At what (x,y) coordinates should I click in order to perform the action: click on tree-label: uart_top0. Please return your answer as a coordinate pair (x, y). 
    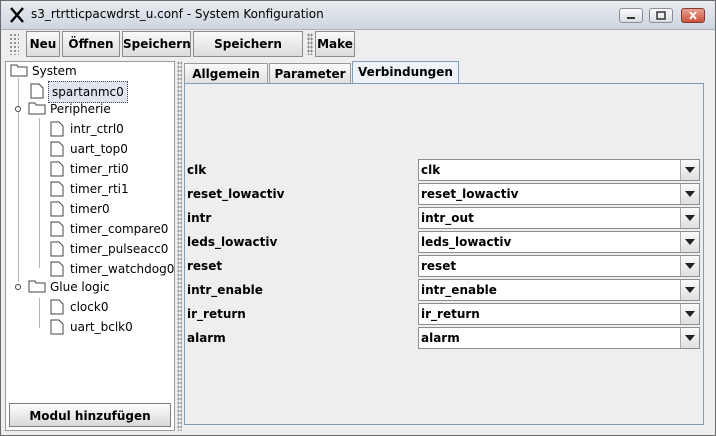
    Looking at the image, I should click on (99, 149).